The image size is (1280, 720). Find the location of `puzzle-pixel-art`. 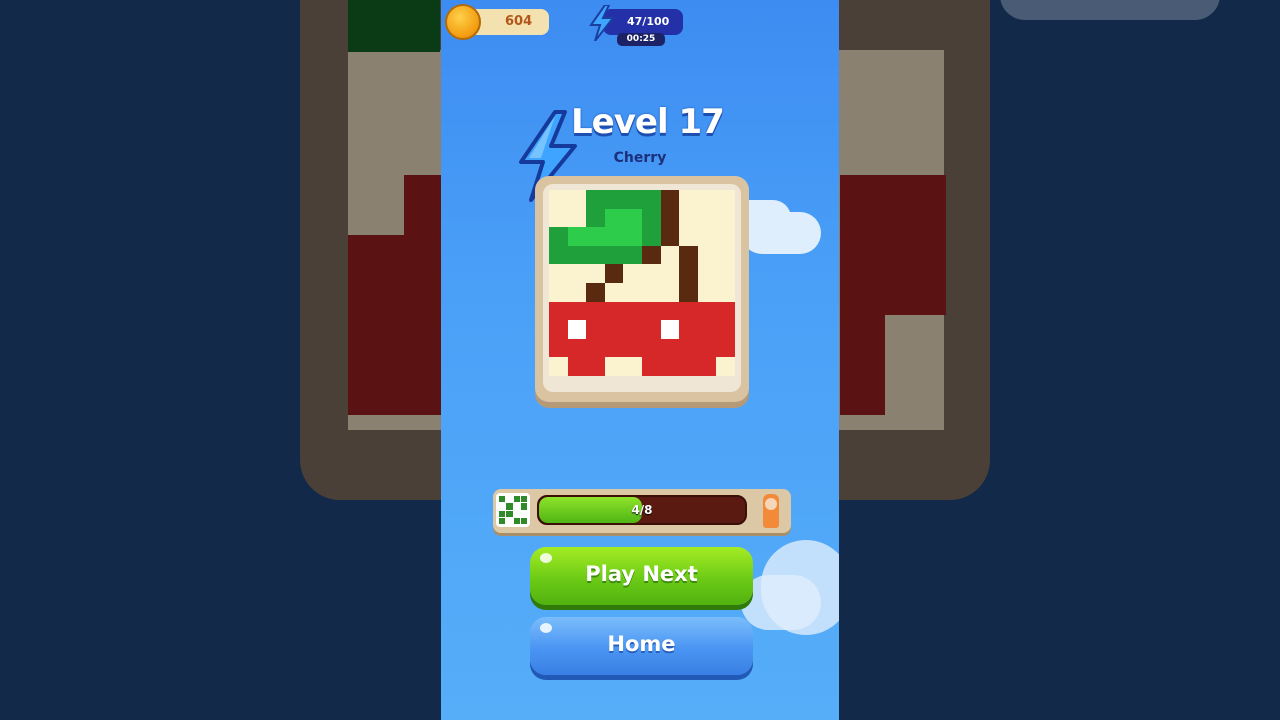

puzzle-pixel-art is located at coordinates (642, 283).